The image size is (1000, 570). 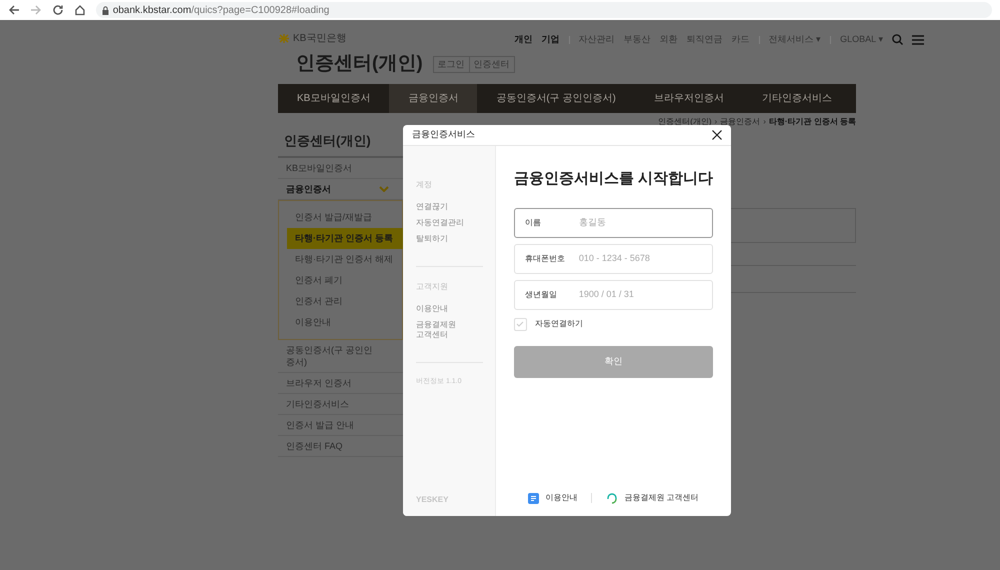 I want to click on top-menu-link: 부동산, so click(x=637, y=39).